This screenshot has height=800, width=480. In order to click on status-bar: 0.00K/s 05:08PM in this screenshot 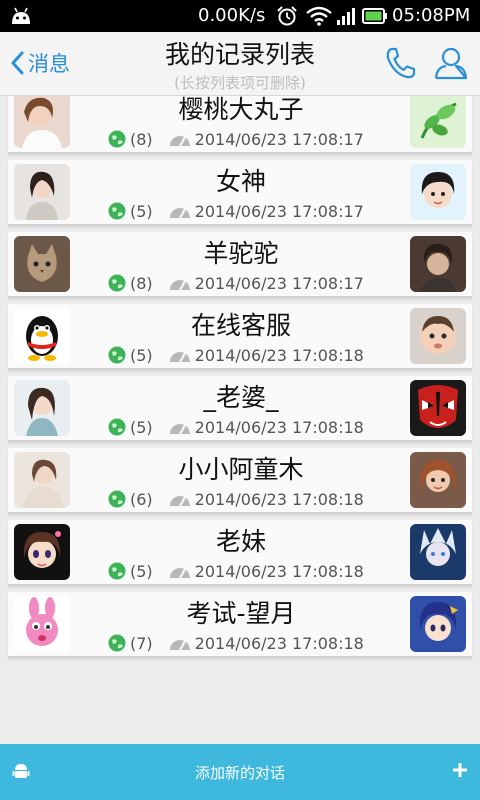, I will do `click(240, 16)`.